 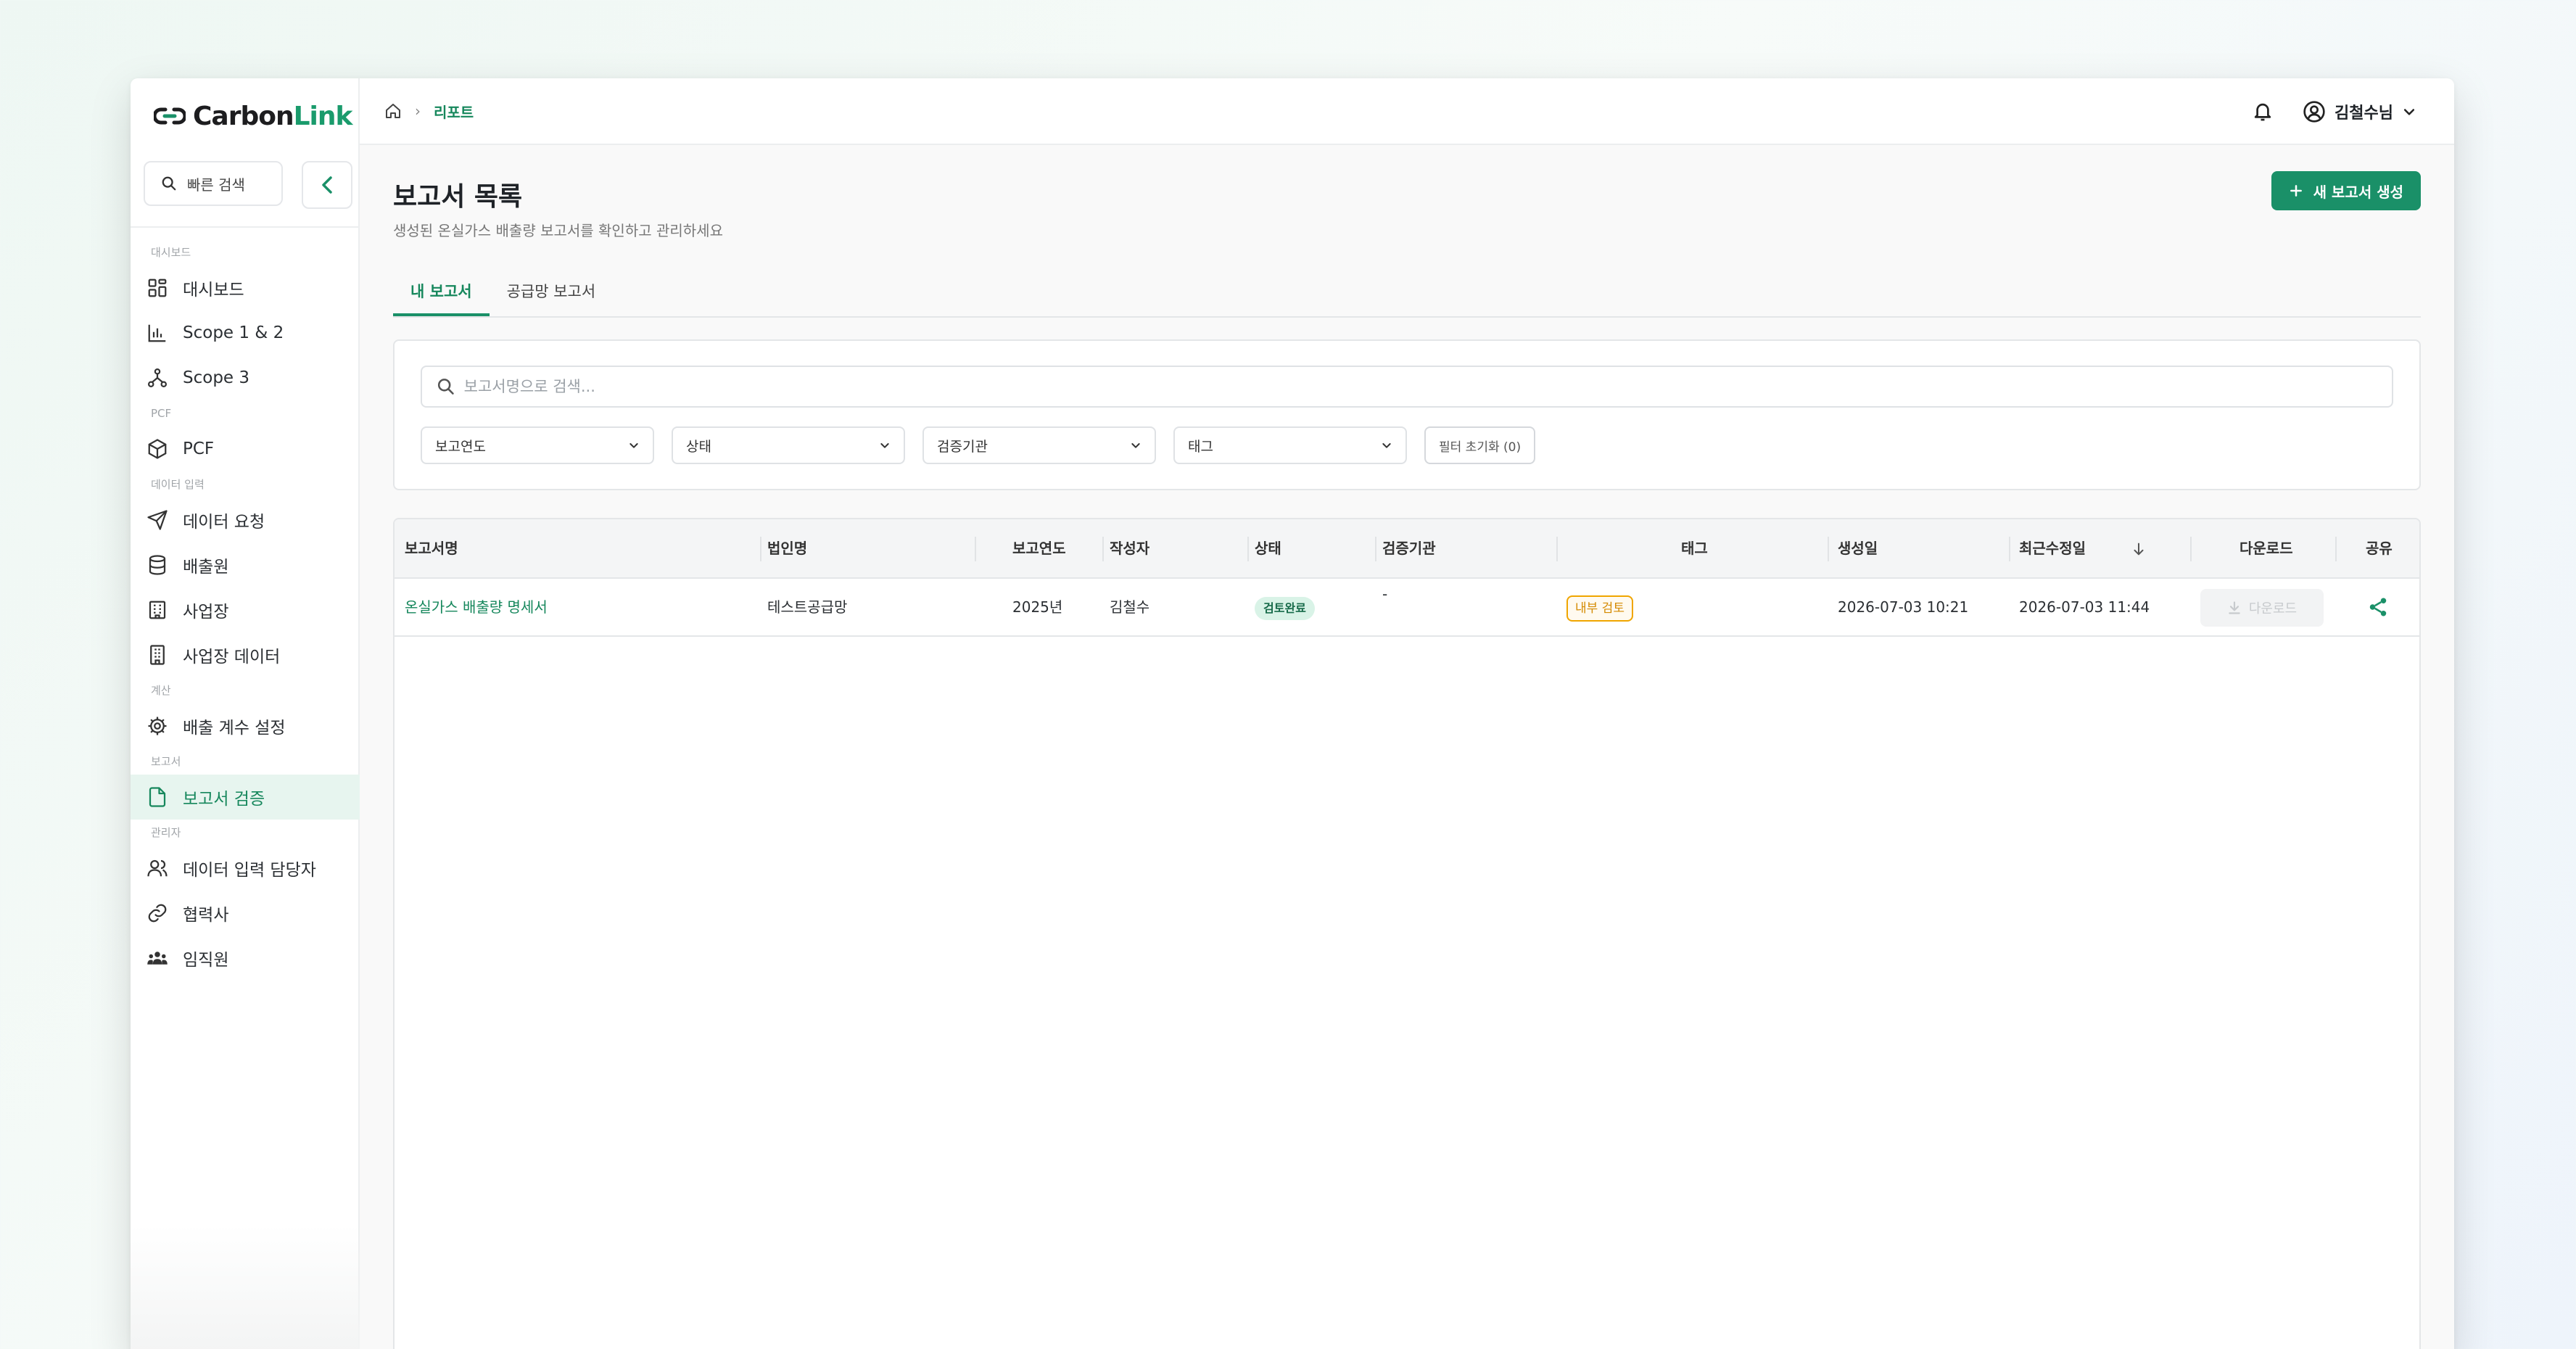 I want to click on sidebar-item-label: 협력사, so click(x=206, y=915).